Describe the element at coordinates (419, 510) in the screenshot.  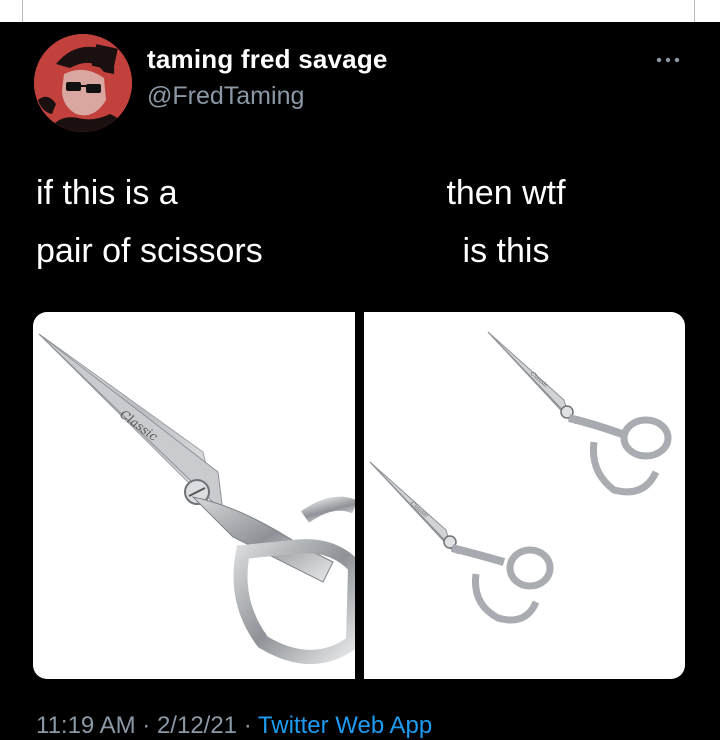
I see `brand-engraving: Classic` at that location.